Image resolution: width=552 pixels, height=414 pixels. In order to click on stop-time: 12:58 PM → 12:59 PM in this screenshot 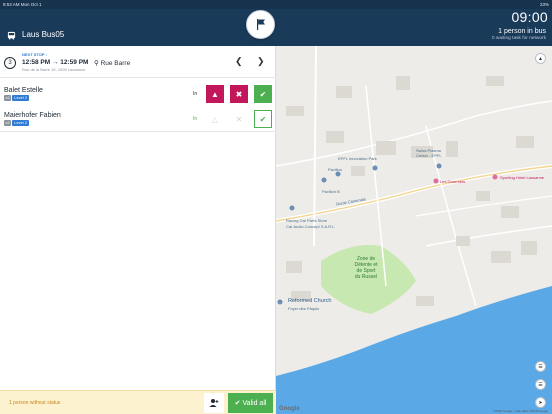, I will do `click(55, 62)`.